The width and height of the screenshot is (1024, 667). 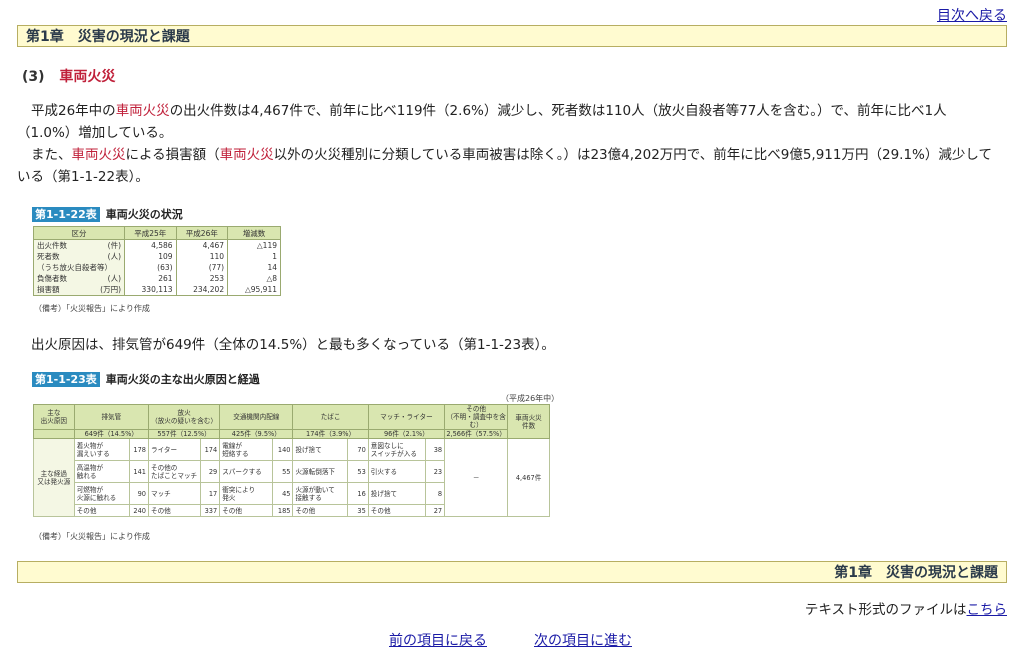 What do you see at coordinates (138, 449) in the screenshot?
I see `process-count: 178` at bounding box center [138, 449].